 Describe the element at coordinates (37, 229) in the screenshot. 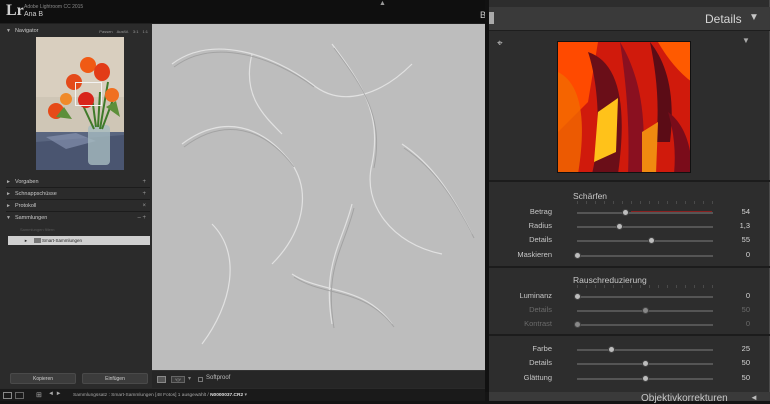

I see `collections-filter: Sammlungen filtern` at that location.